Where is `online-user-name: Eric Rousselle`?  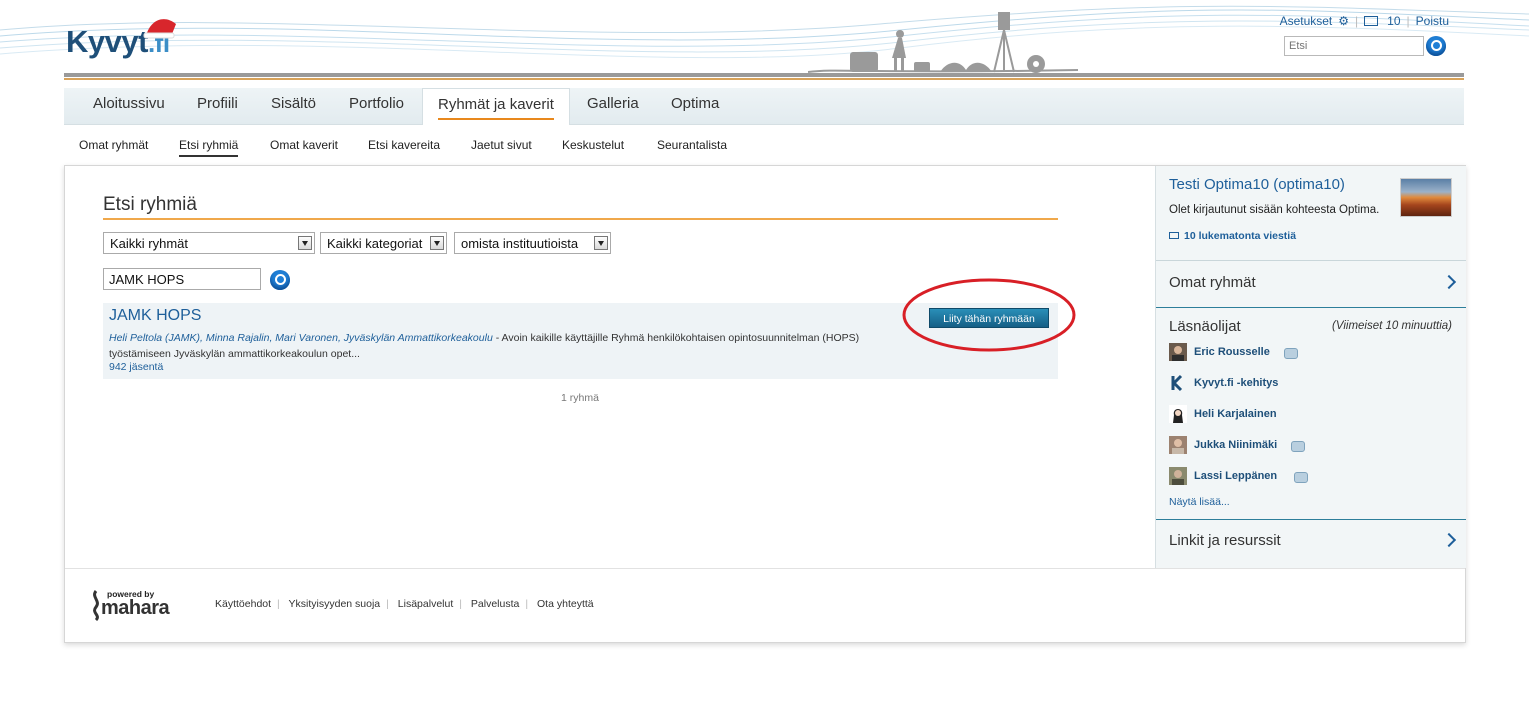
online-user-name: Eric Rousselle is located at coordinates (1232, 352).